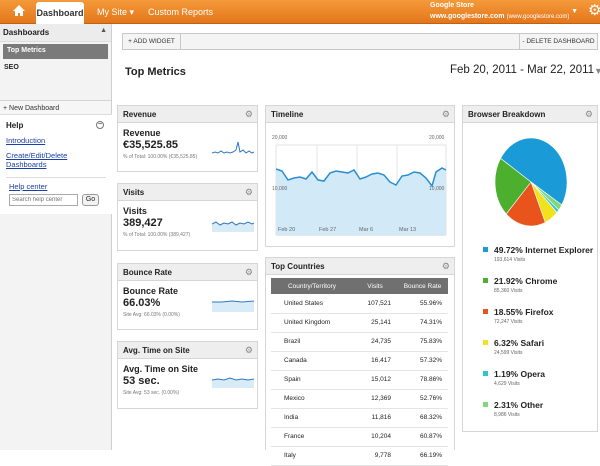 The height and width of the screenshot is (466, 600). What do you see at coordinates (360, 41) in the screenshot?
I see `dashboard-toolbar: + ADD WIDGET - DELETE DASHBOARD` at bounding box center [360, 41].